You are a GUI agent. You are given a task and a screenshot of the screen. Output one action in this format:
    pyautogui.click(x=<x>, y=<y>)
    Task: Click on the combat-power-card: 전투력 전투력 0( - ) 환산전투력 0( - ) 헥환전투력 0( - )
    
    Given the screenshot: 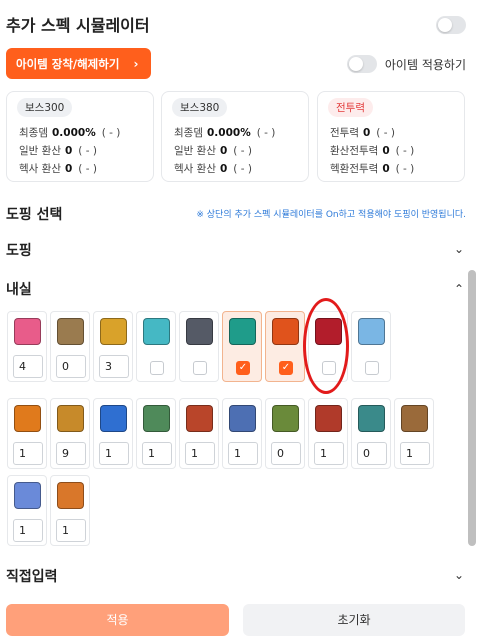 What is the action you would take?
    pyautogui.click(x=391, y=136)
    